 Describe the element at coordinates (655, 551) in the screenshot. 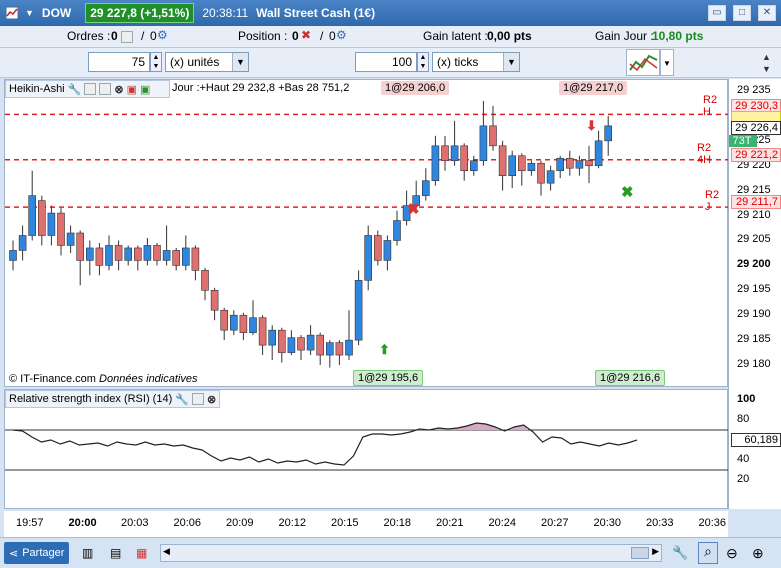

I see `scroll-right-icon: ▶` at that location.